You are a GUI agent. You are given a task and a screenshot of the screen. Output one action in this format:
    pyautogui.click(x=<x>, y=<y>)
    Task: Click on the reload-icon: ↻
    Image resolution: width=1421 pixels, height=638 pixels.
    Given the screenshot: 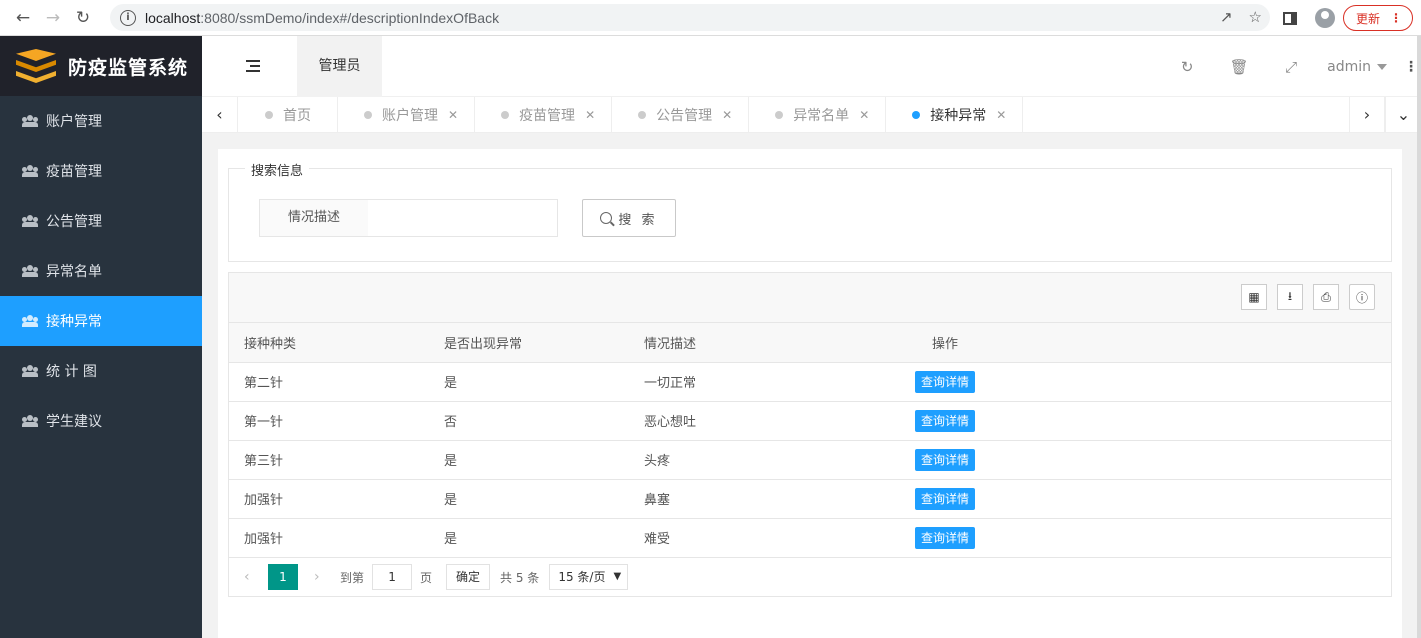 What is the action you would take?
    pyautogui.click(x=83, y=18)
    